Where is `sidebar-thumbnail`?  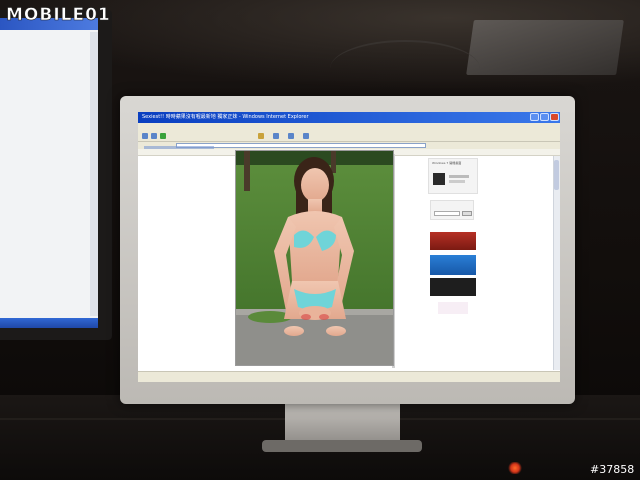 sidebar-thumbnail is located at coordinates (439, 179).